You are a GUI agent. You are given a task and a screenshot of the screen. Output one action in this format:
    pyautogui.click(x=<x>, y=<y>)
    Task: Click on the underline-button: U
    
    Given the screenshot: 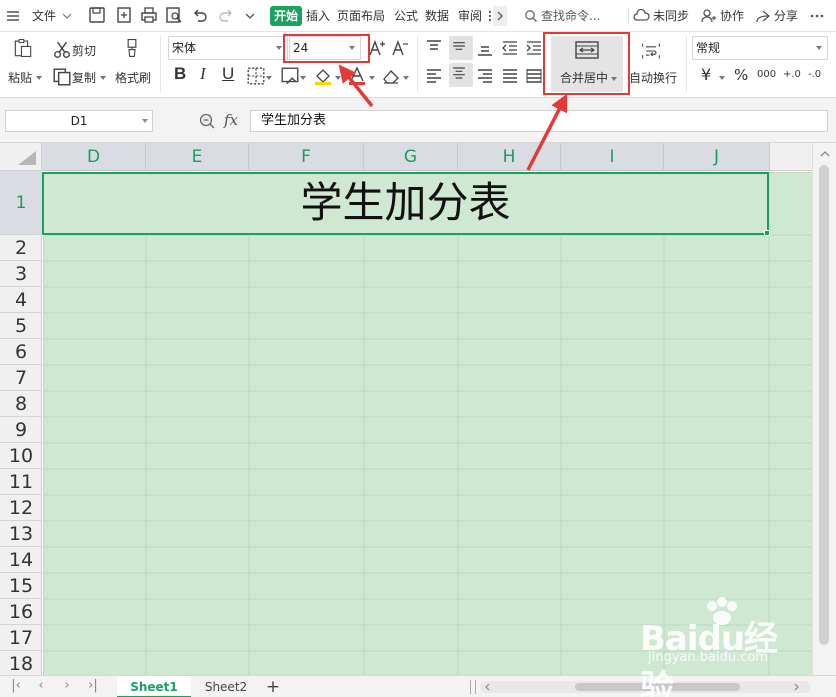 What is the action you would take?
    pyautogui.click(x=228, y=74)
    